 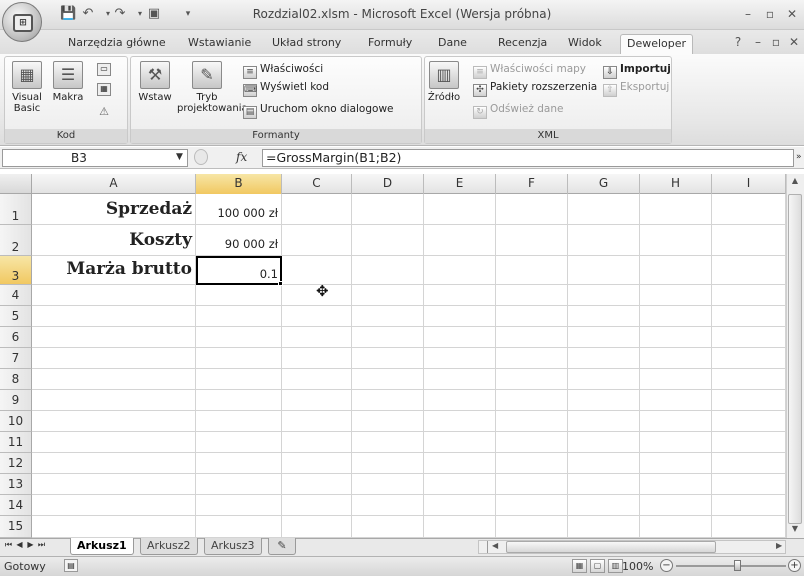 I want to click on column-header-I: I, so click(x=749, y=184).